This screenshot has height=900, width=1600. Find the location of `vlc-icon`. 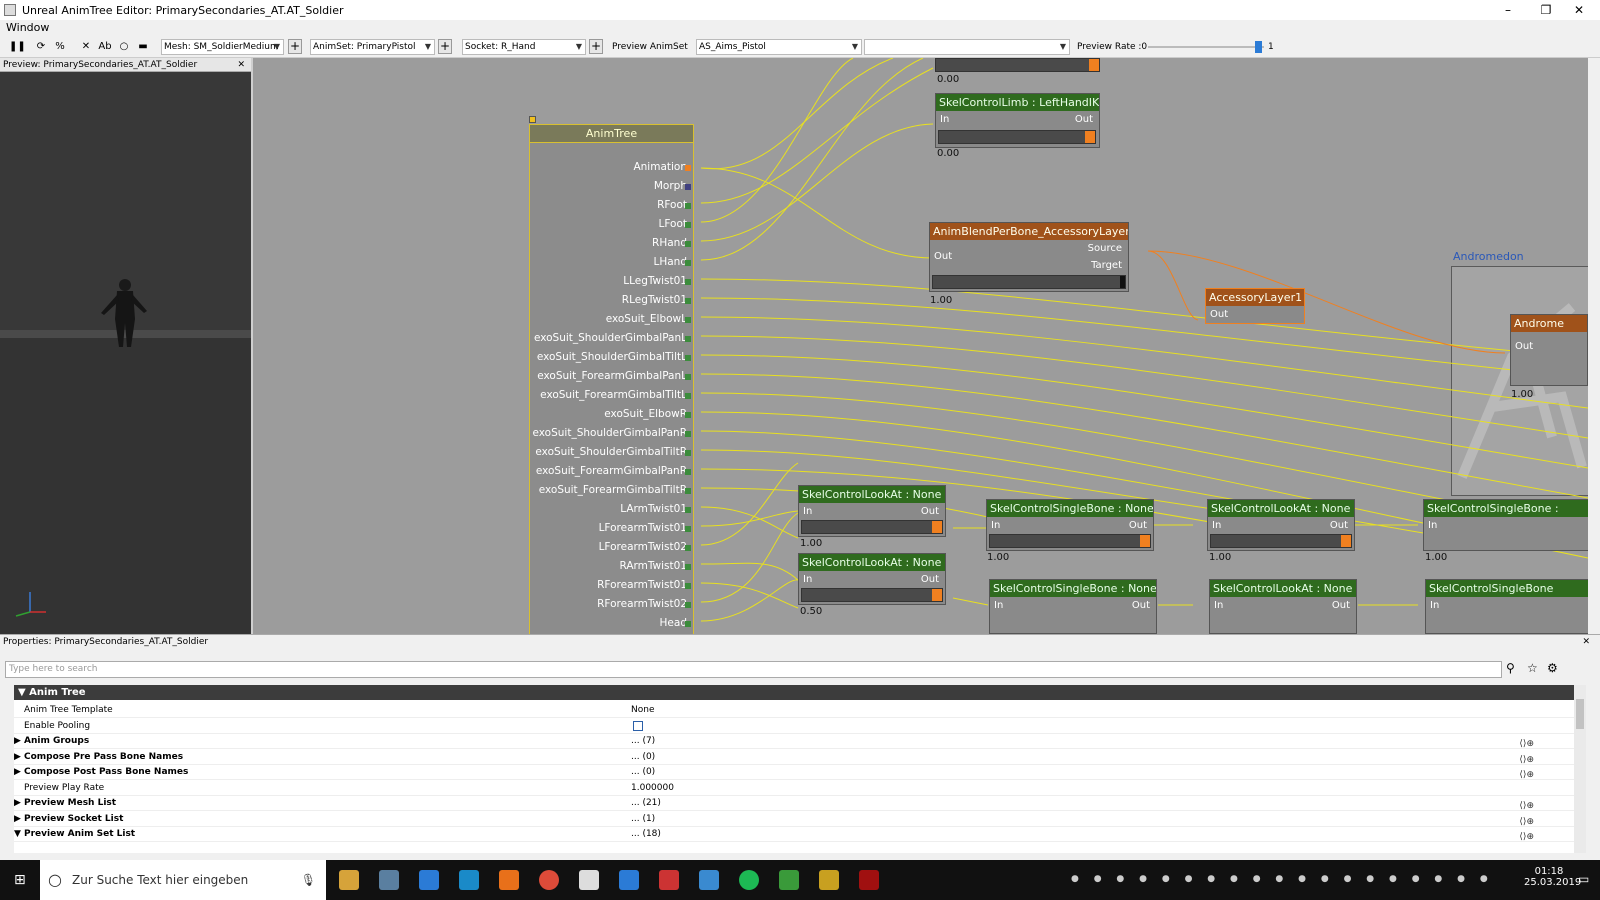

vlc-icon is located at coordinates (509, 880).